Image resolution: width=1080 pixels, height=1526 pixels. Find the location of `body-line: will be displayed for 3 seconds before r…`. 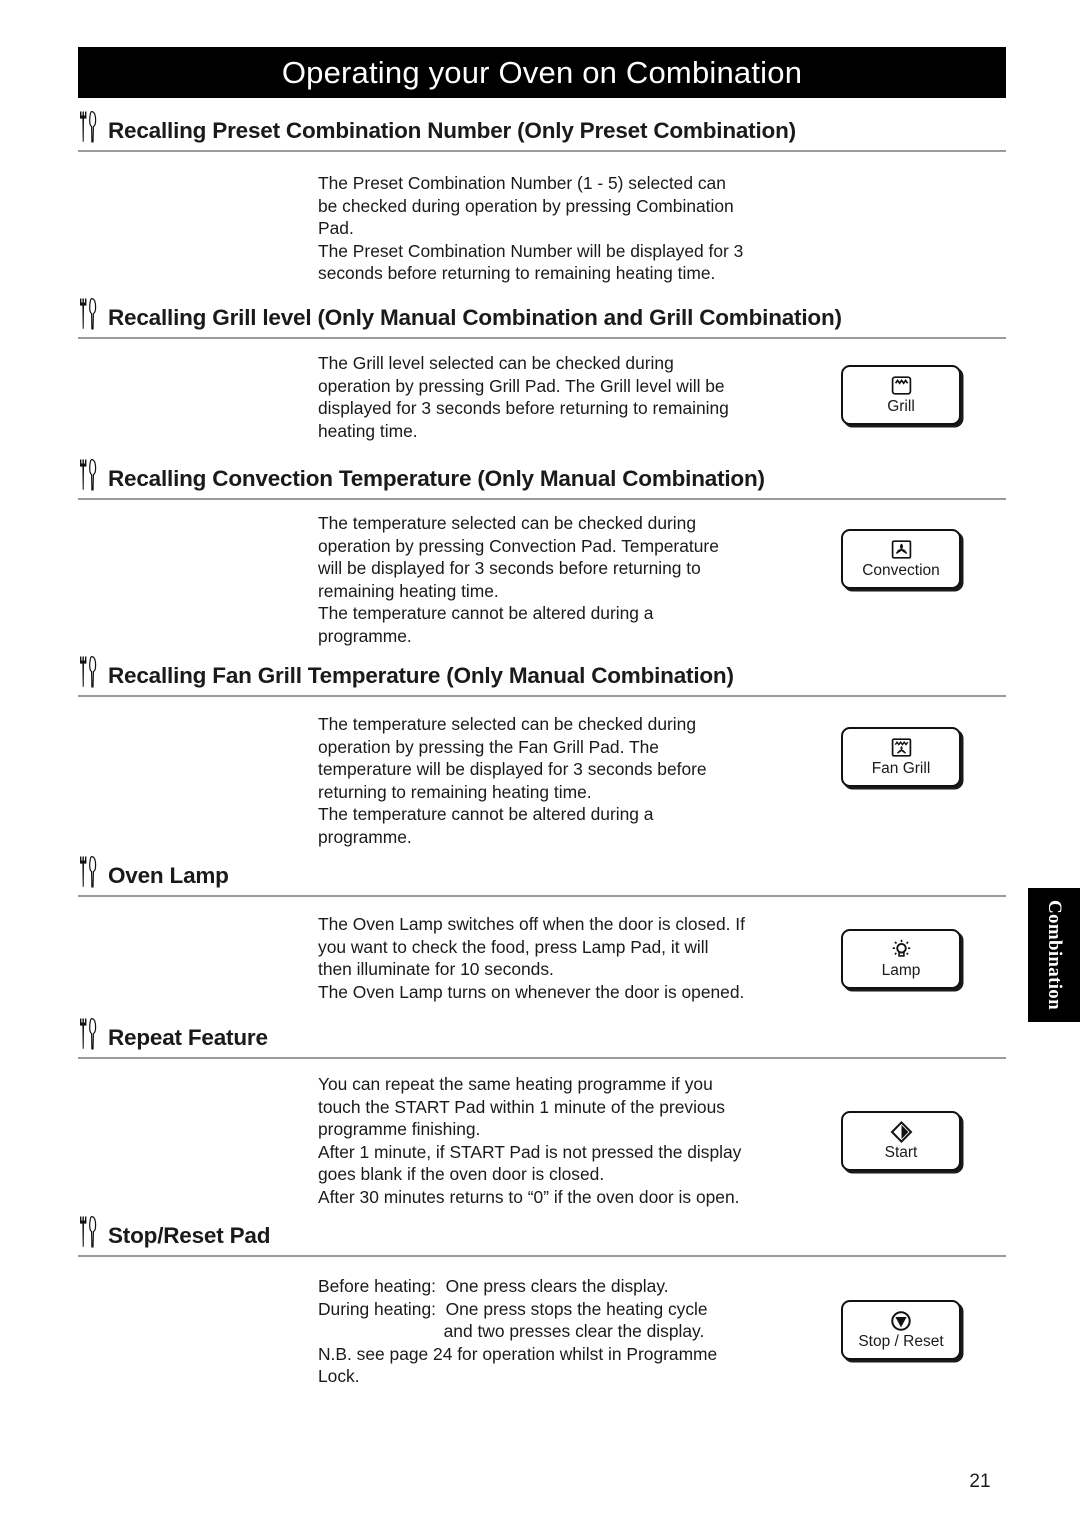

body-line: will be displayed for 3 seconds before r… is located at coordinates (509, 568).